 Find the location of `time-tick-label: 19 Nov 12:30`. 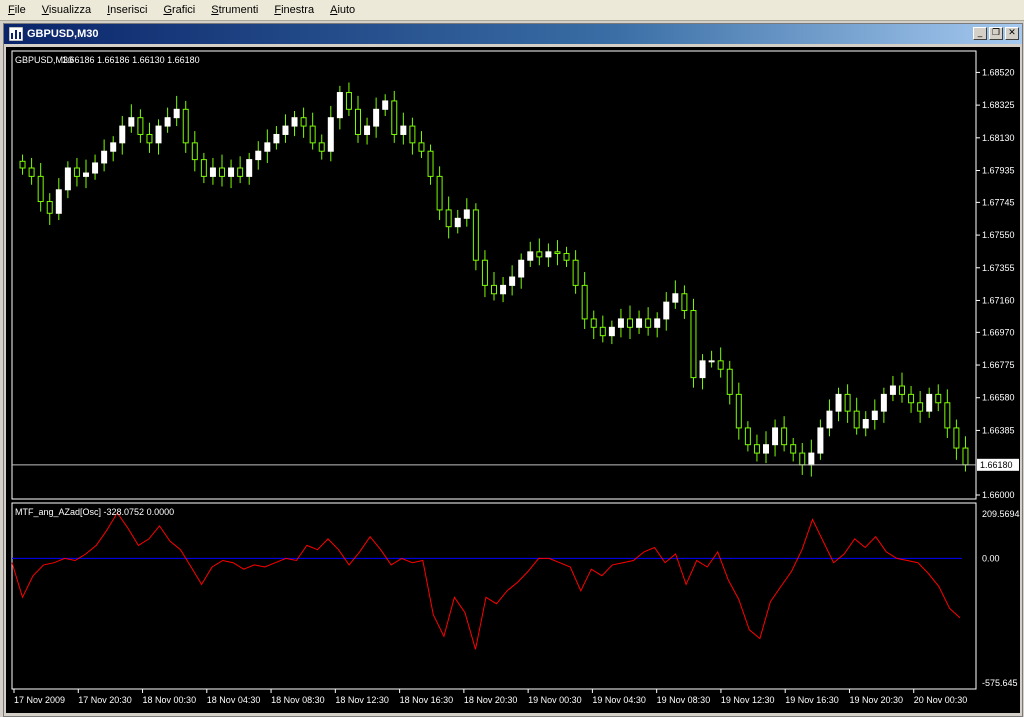

time-tick-label: 19 Nov 12:30 is located at coordinates (748, 700).